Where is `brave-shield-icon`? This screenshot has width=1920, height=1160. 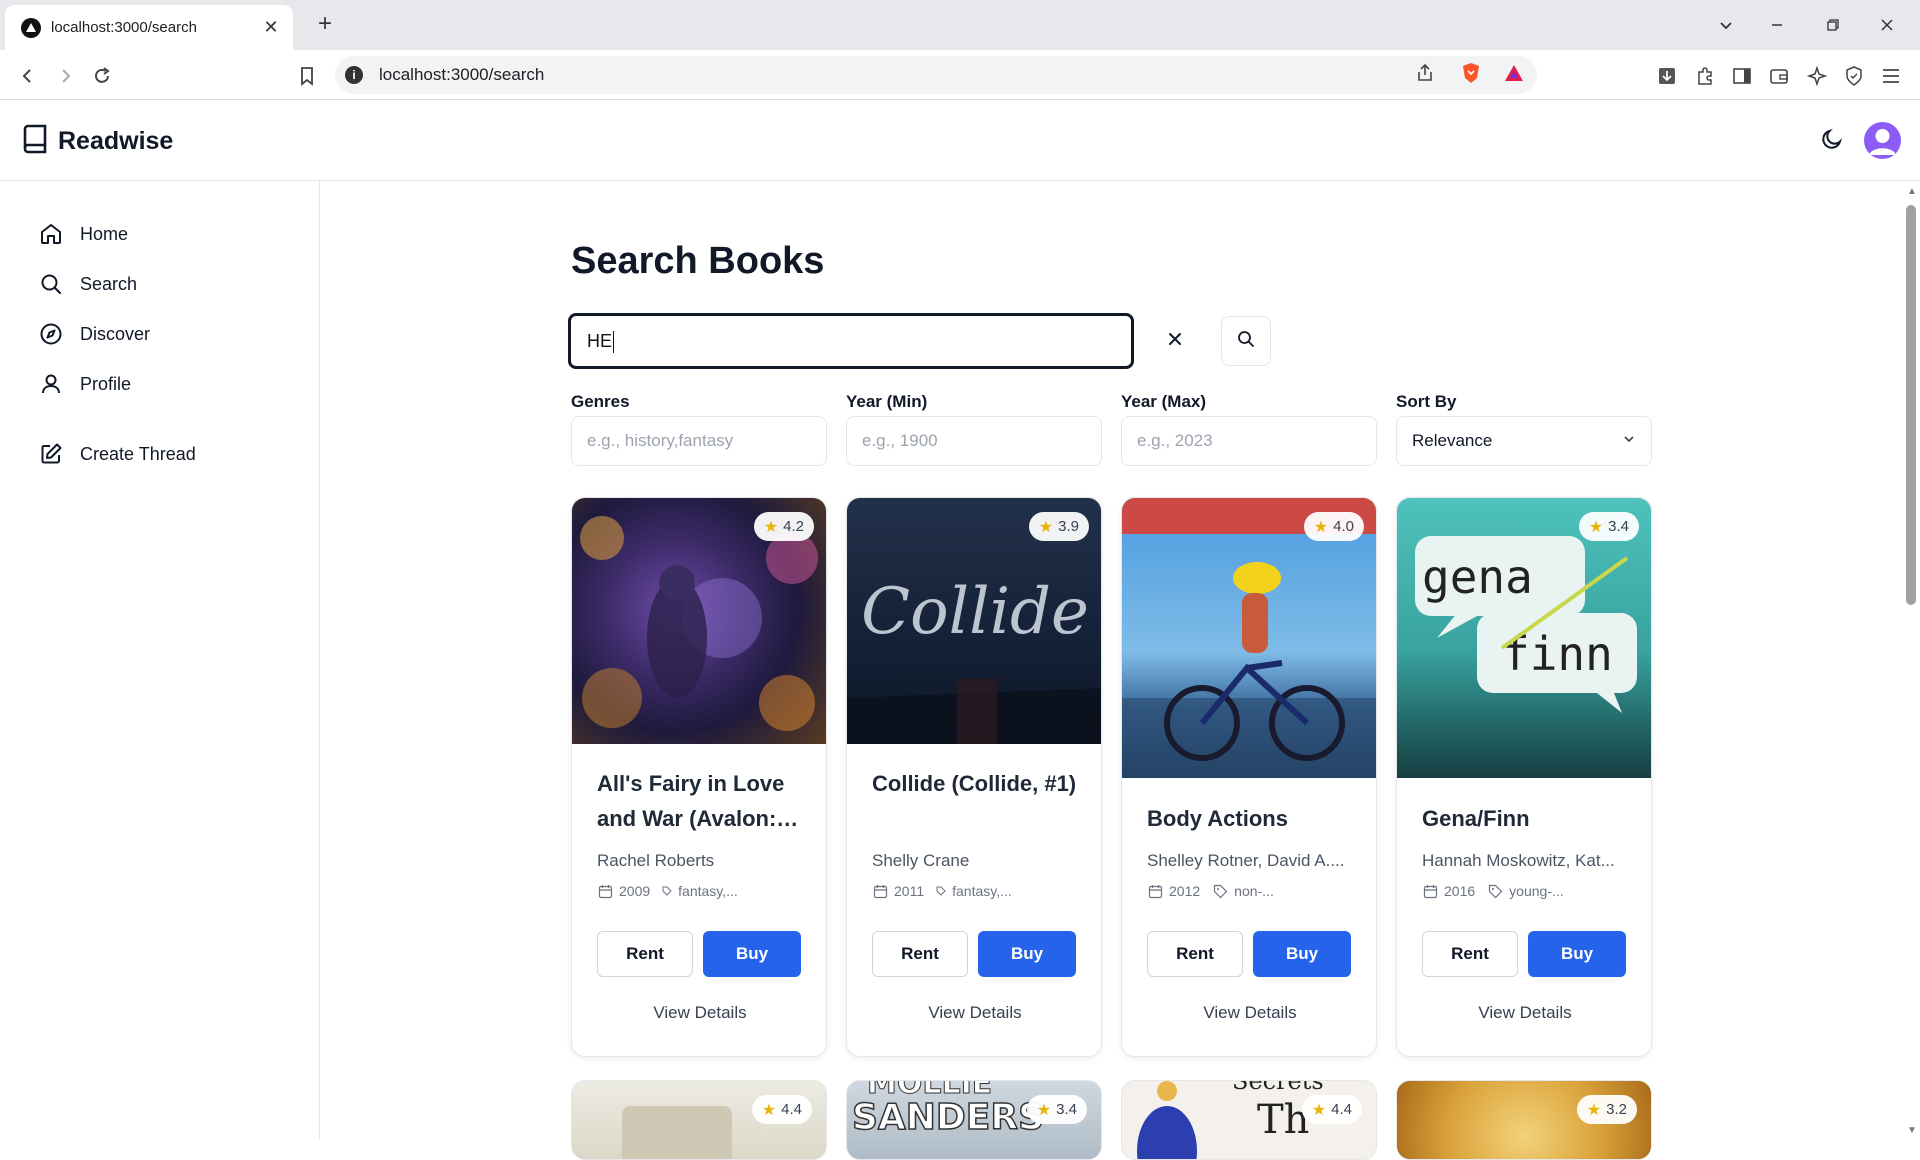 brave-shield-icon is located at coordinates (1471, 75).